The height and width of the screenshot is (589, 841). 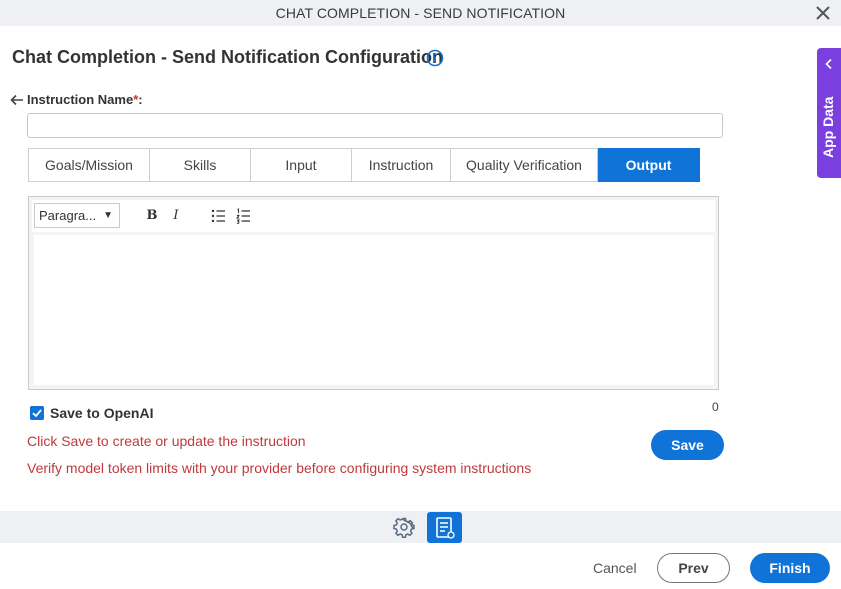 What do you see at coordinates (244, 216) in the screenshot?
I see `numbered-list-icon` at bounding box center [244, 216].